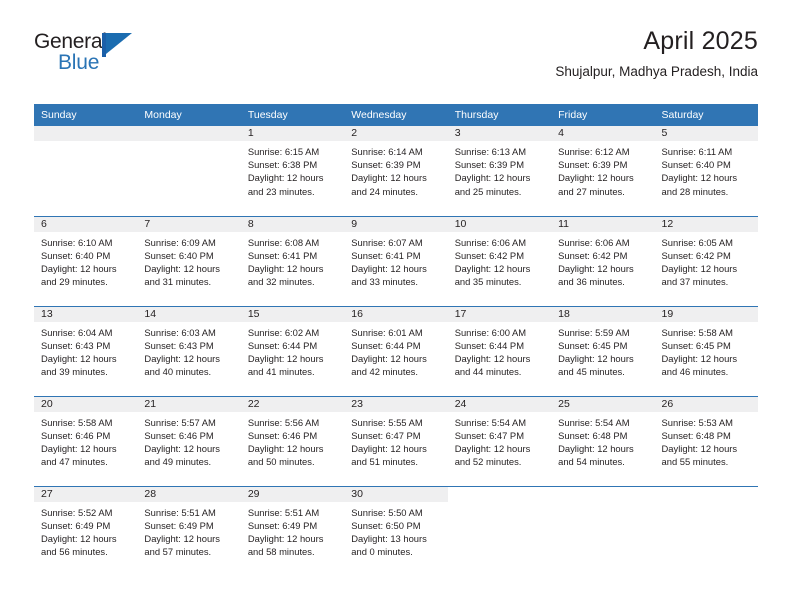 The image size is (792, 612). What do you see at coordinates (74, 552) in the screenshot?
I see `daylight-text-line2: and 56 minutes.` at bounding box center [74, 552].